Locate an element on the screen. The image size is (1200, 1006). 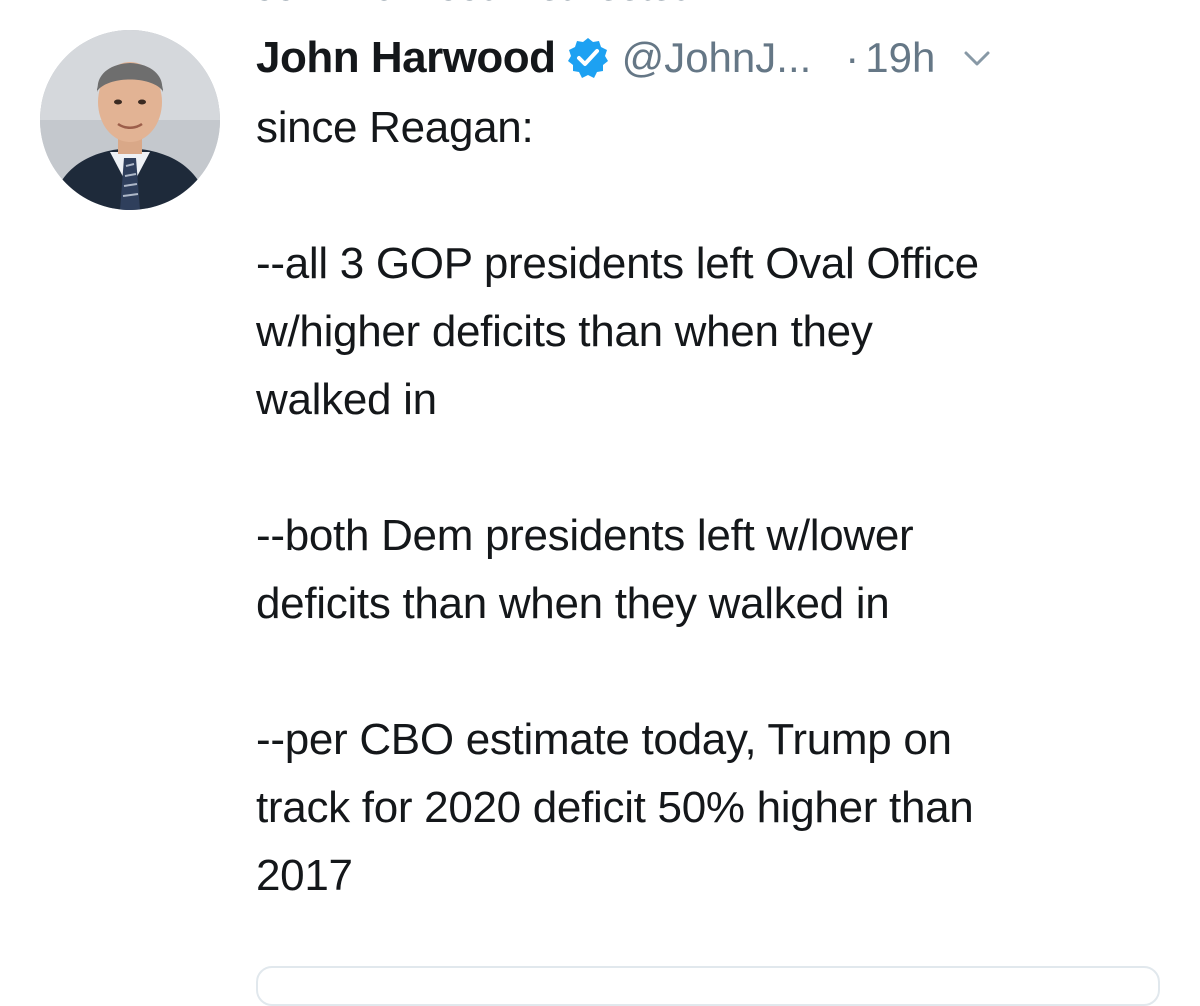
tweet-text-line: --both Dem presidents left w/lower is located at coordinates (585, 535).